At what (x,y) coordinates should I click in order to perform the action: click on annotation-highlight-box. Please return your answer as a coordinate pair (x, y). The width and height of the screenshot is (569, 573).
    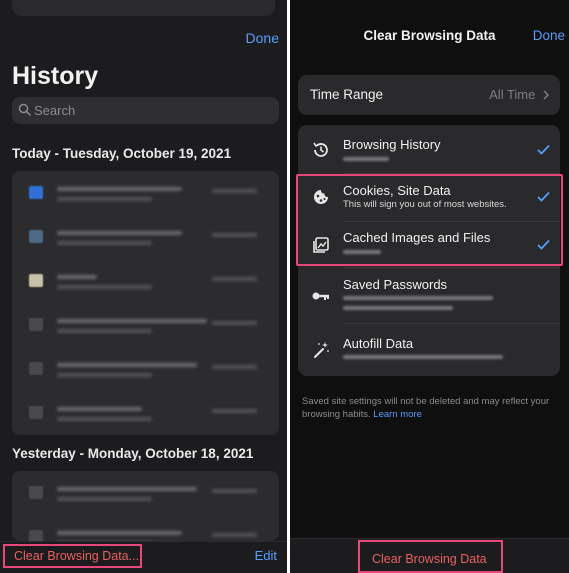
    Looking at the image, I should click on (429, 220).